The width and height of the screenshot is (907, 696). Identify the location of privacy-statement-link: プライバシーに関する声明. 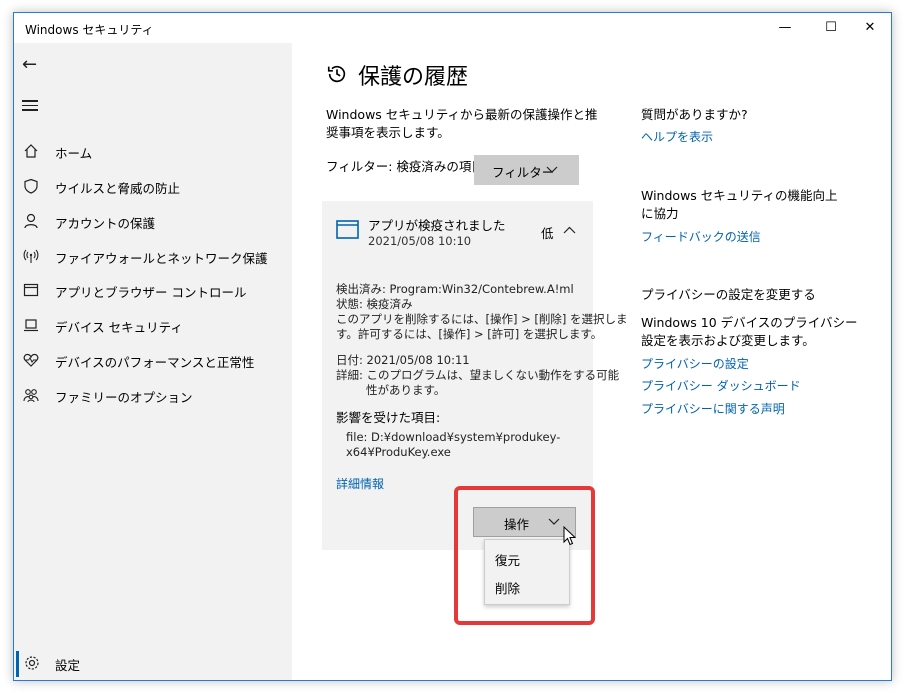
(713, 408).